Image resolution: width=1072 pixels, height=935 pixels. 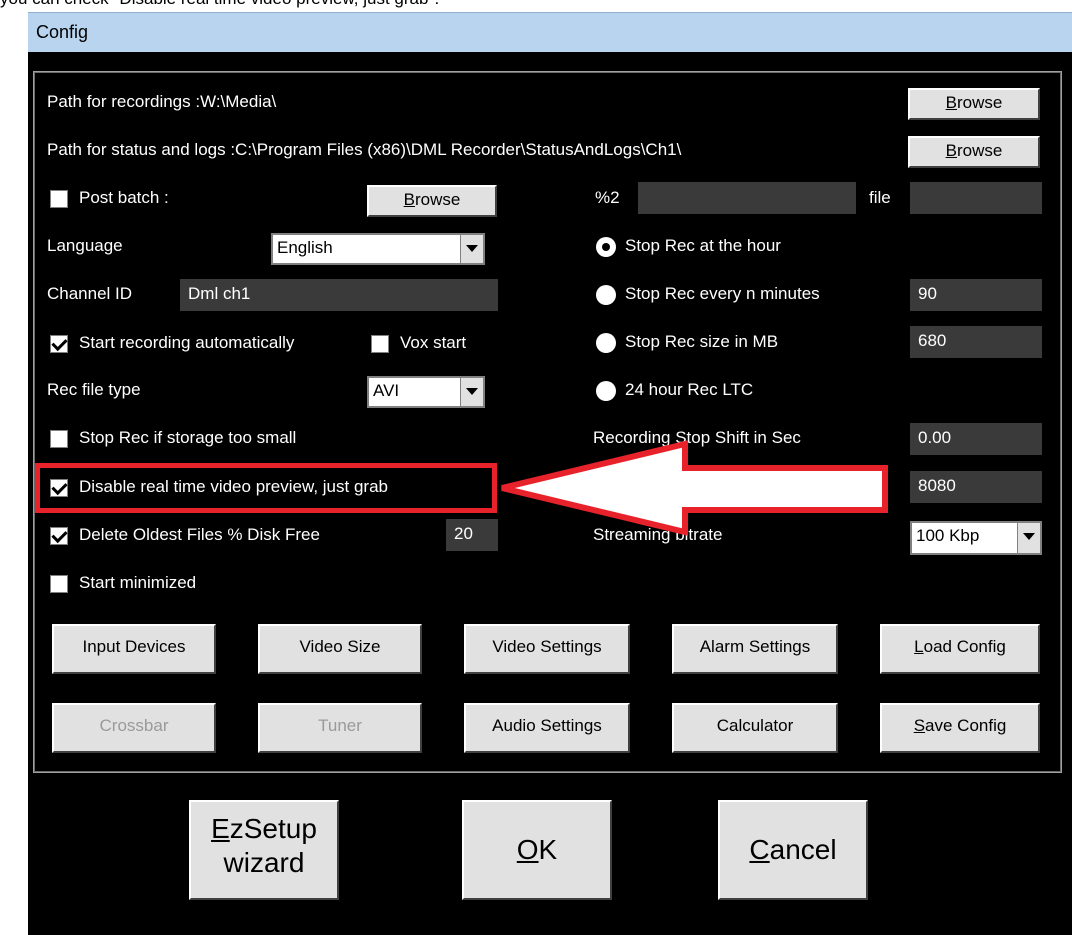 I want to click on save-config-button: Save Config, so click(x=960, y=728).